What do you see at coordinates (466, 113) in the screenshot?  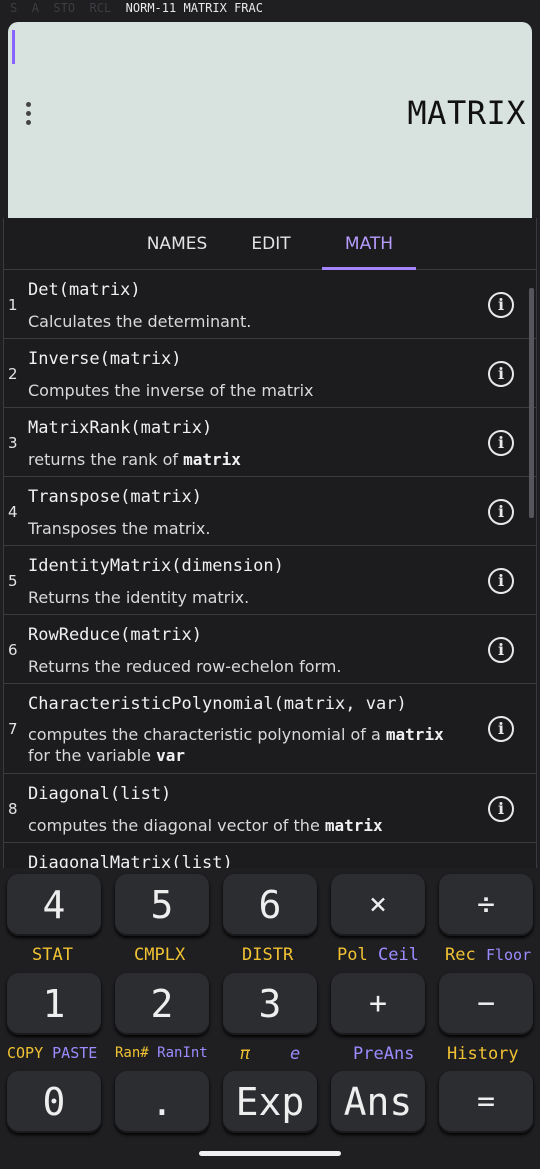 I see `display-expression: MATRIX` at bounding box center [466, 113].